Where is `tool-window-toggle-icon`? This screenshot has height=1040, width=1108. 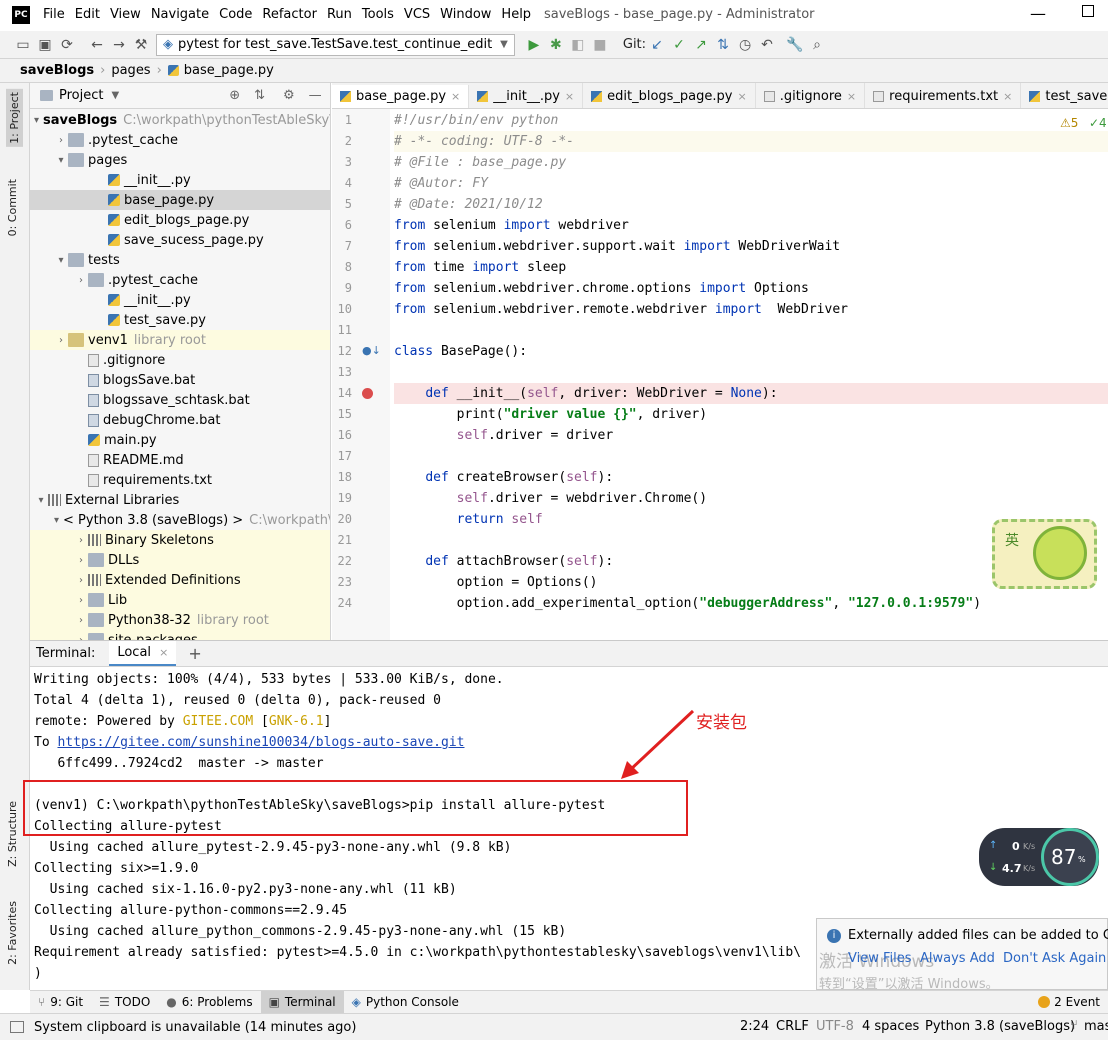
tool-window-toggle-icon is located at coordinates (17, 1027).